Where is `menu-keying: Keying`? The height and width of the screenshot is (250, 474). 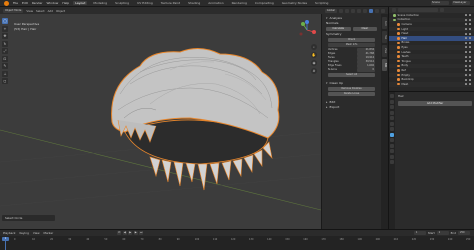
menu-keying: Keying is located at coordinates (23, 233).